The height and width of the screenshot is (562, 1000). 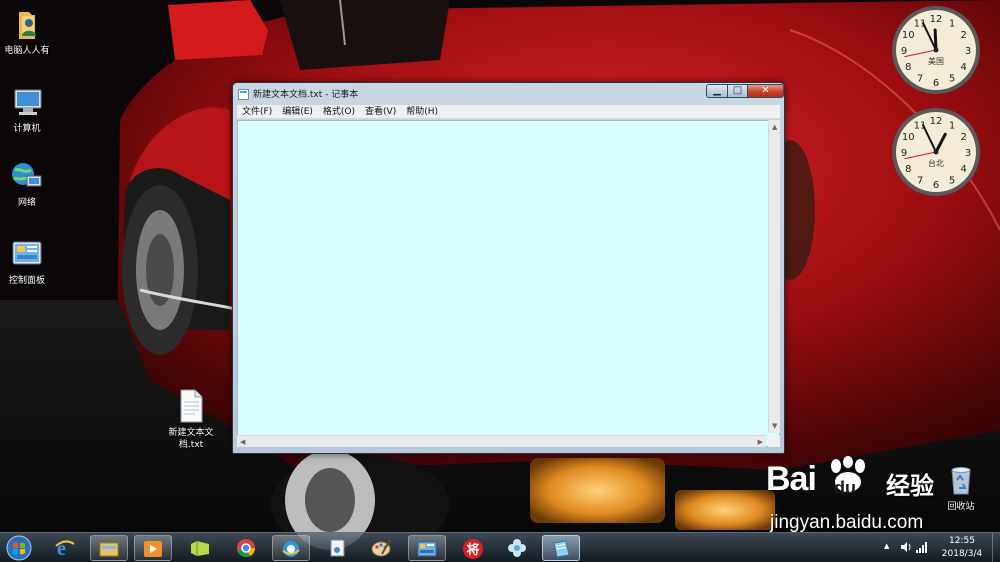 I want to click on taskbar-item-chrome, so click(x=246, y=548).